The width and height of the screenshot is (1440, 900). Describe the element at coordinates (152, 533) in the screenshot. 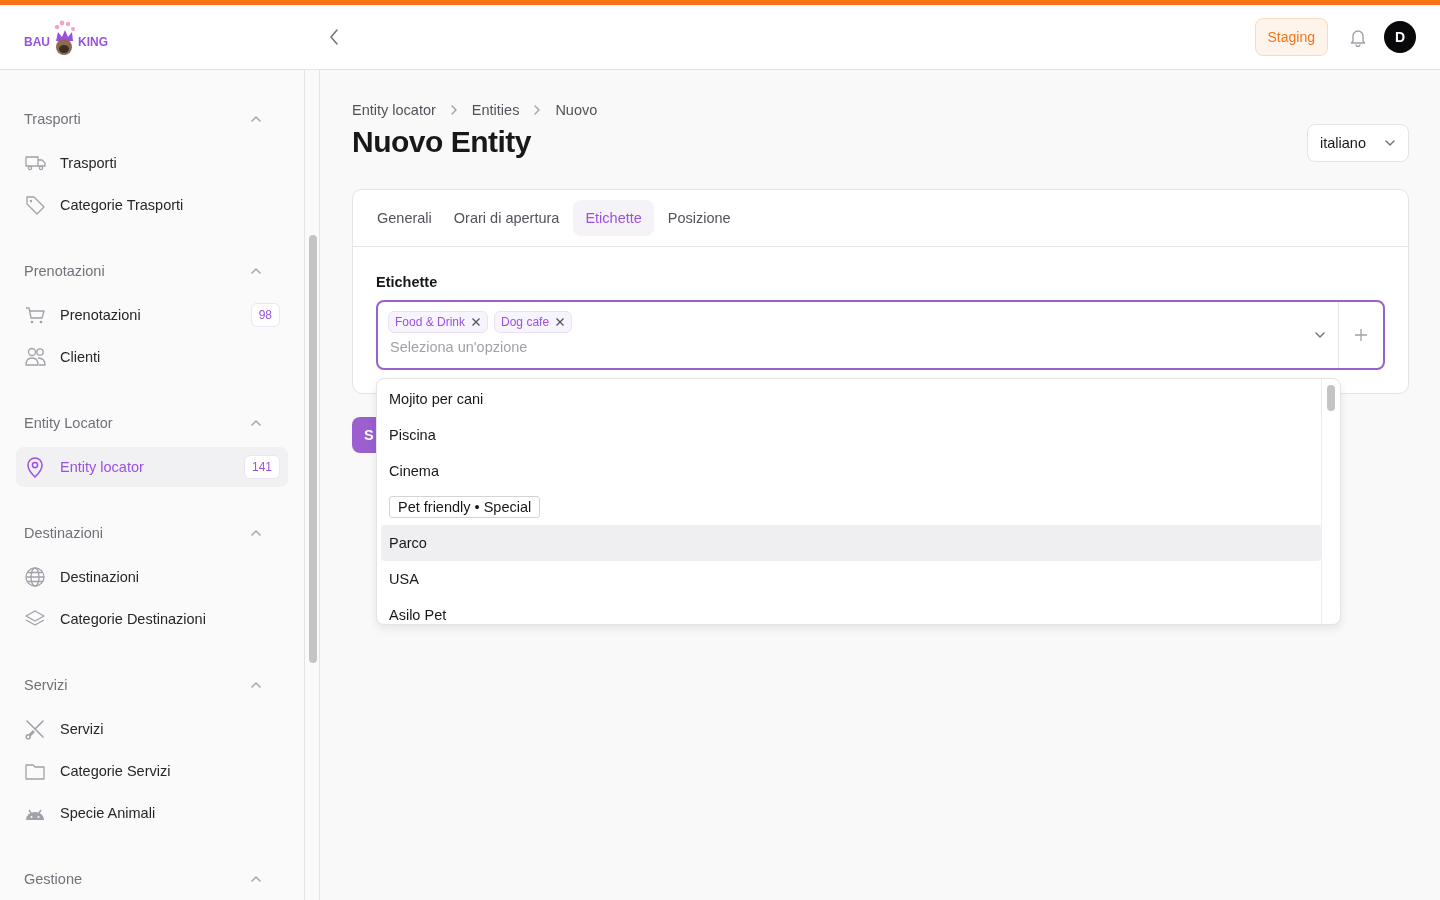

I see `section-header: Destinazioni` at that location.